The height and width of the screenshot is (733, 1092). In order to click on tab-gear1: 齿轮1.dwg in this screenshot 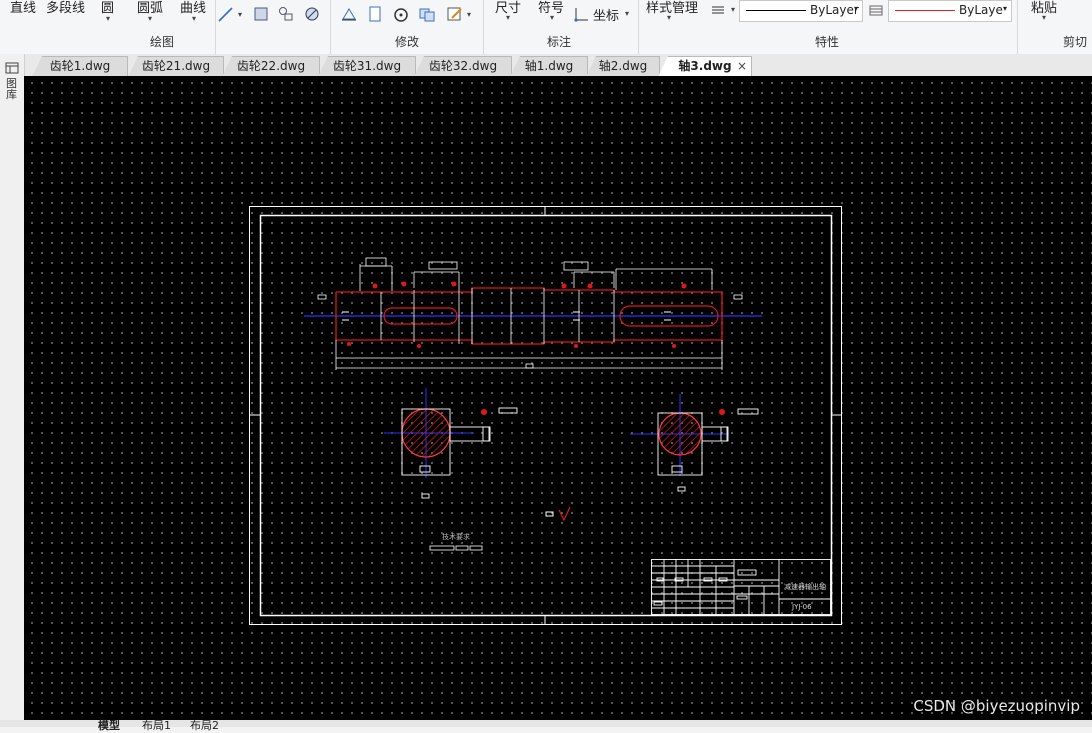, I will do `click(80, 66)`.